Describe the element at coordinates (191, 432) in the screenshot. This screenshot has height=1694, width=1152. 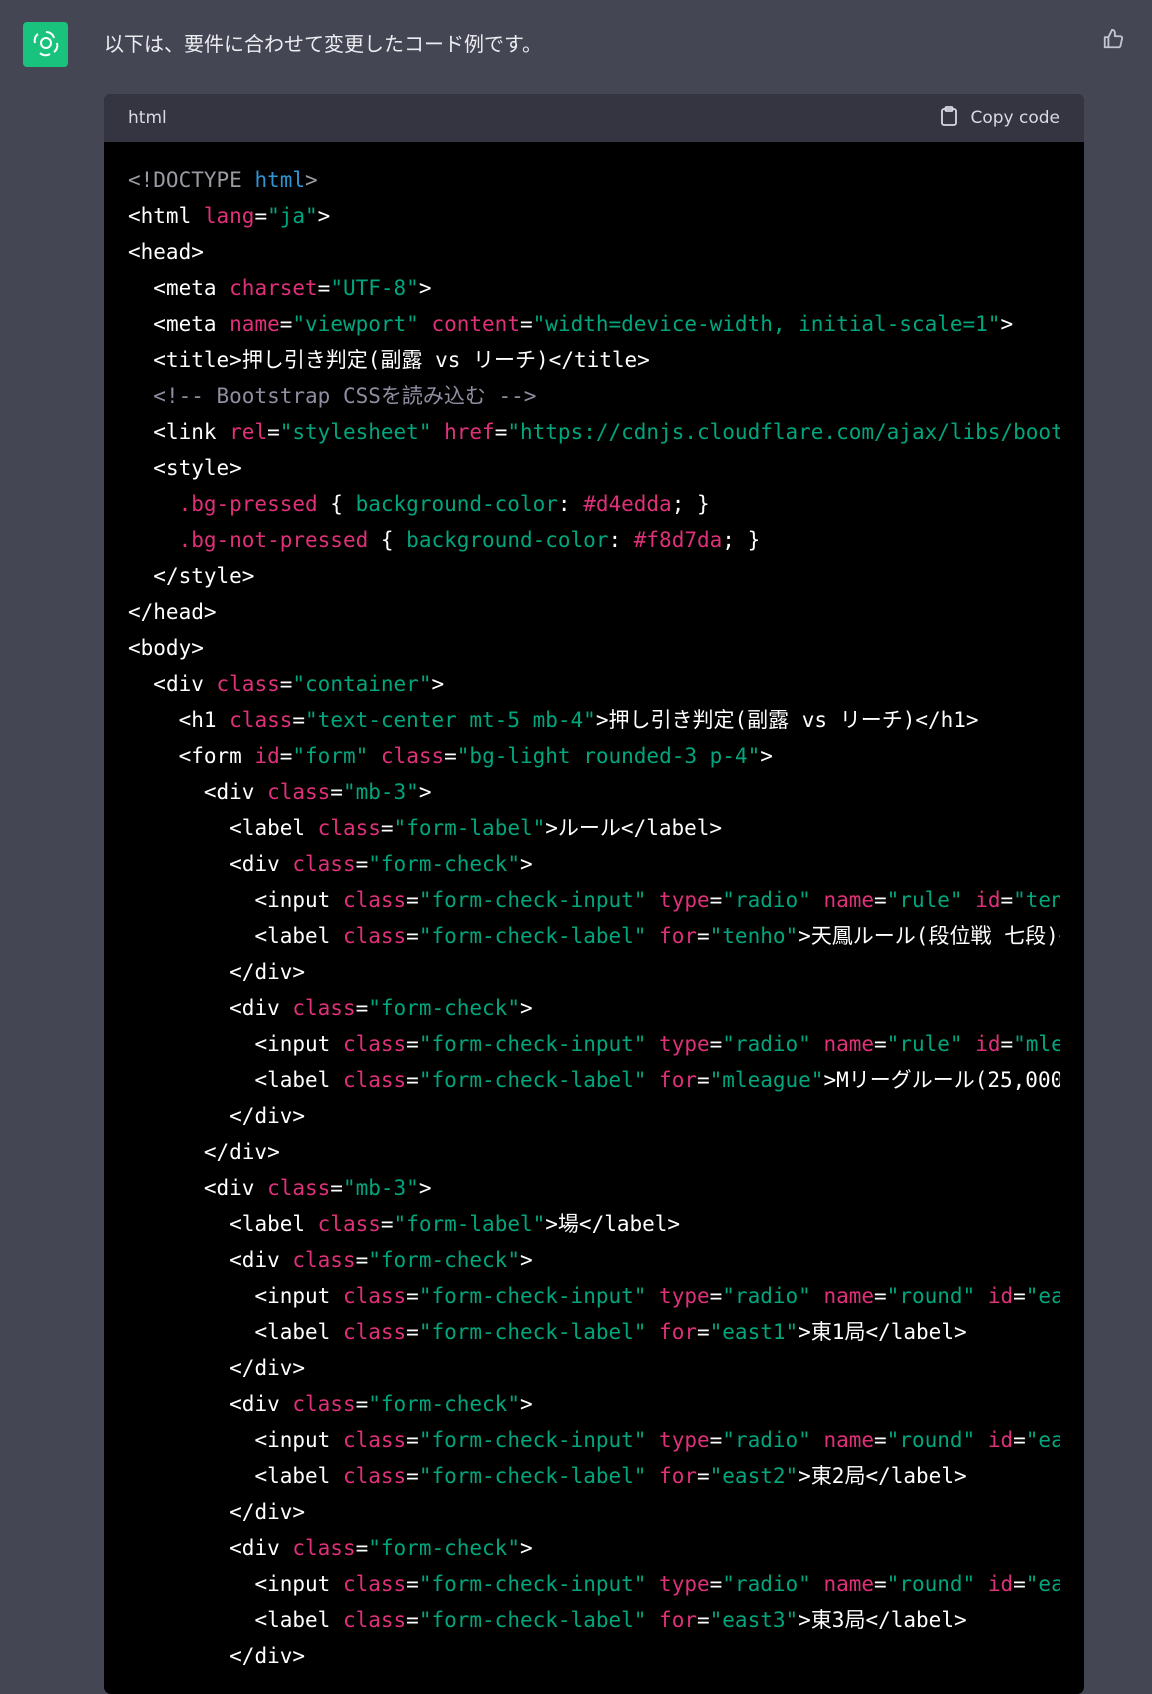
I see `code-token: <link` at that location.